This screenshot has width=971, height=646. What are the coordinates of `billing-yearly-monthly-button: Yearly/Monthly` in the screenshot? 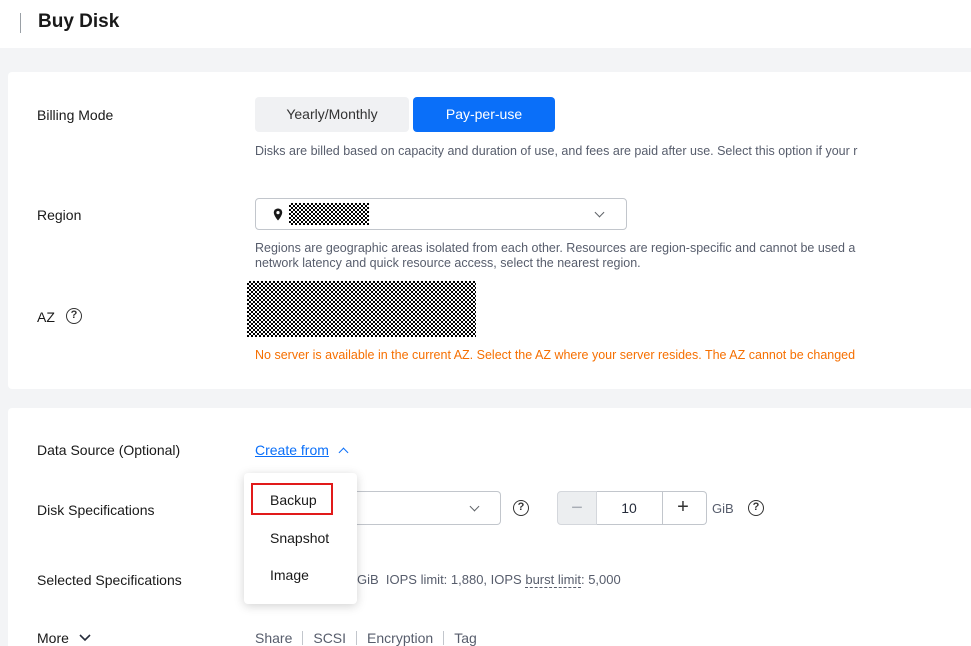 It's located at (332, 114).